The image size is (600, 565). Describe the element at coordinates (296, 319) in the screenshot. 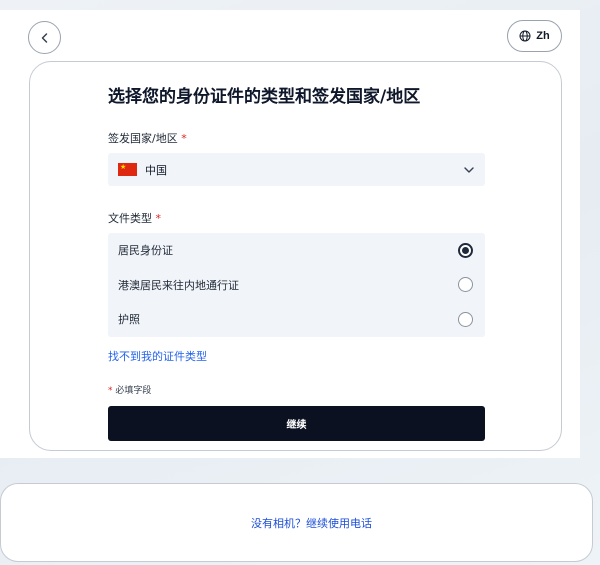

I see `document-option-passport: 护照` at that location.